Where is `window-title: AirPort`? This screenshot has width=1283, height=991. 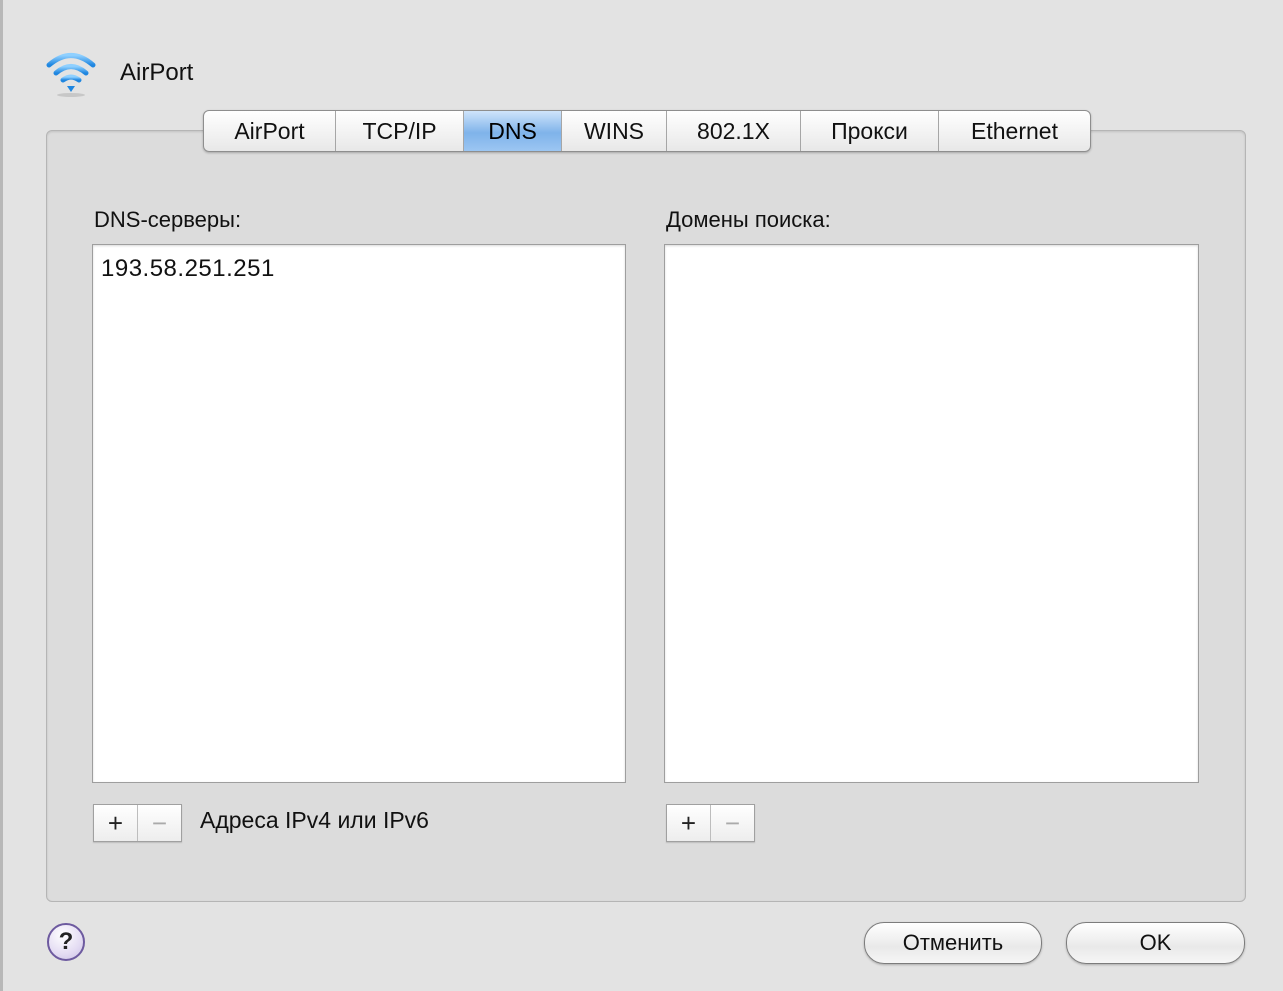
window-title: AirPort is located at coordinates (157, 72).